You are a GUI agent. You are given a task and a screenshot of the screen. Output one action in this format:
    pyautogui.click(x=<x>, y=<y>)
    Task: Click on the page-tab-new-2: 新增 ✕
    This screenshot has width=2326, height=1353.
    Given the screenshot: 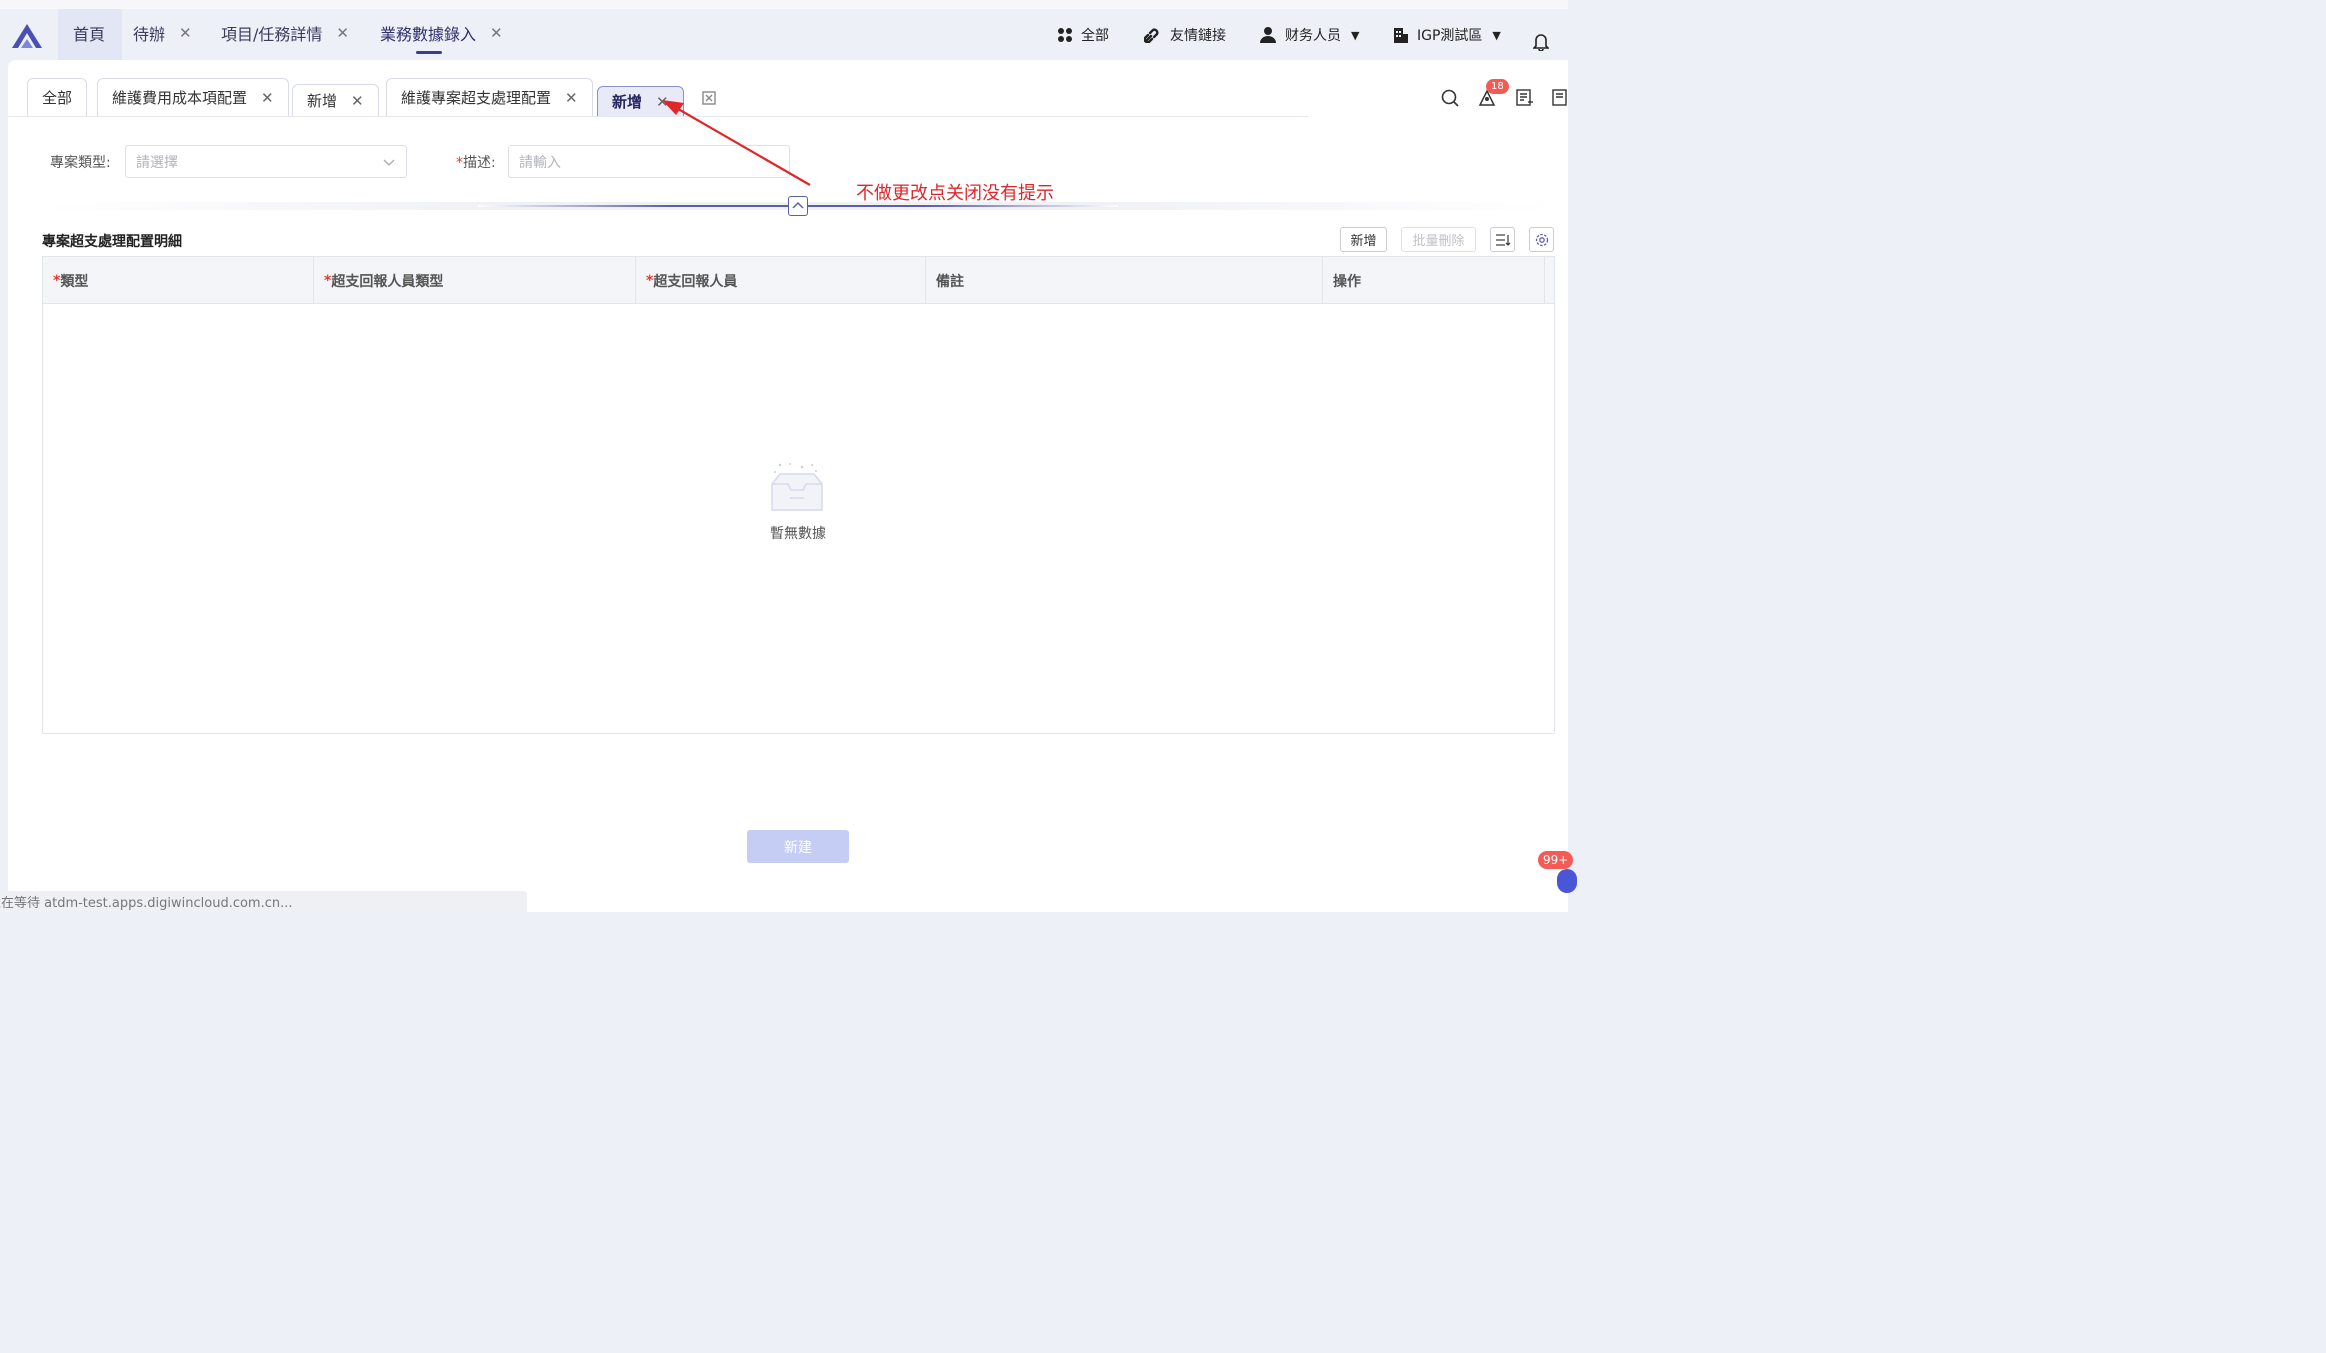 What is the action you would take?
    pyautogui.click(x=640, y=101)
    